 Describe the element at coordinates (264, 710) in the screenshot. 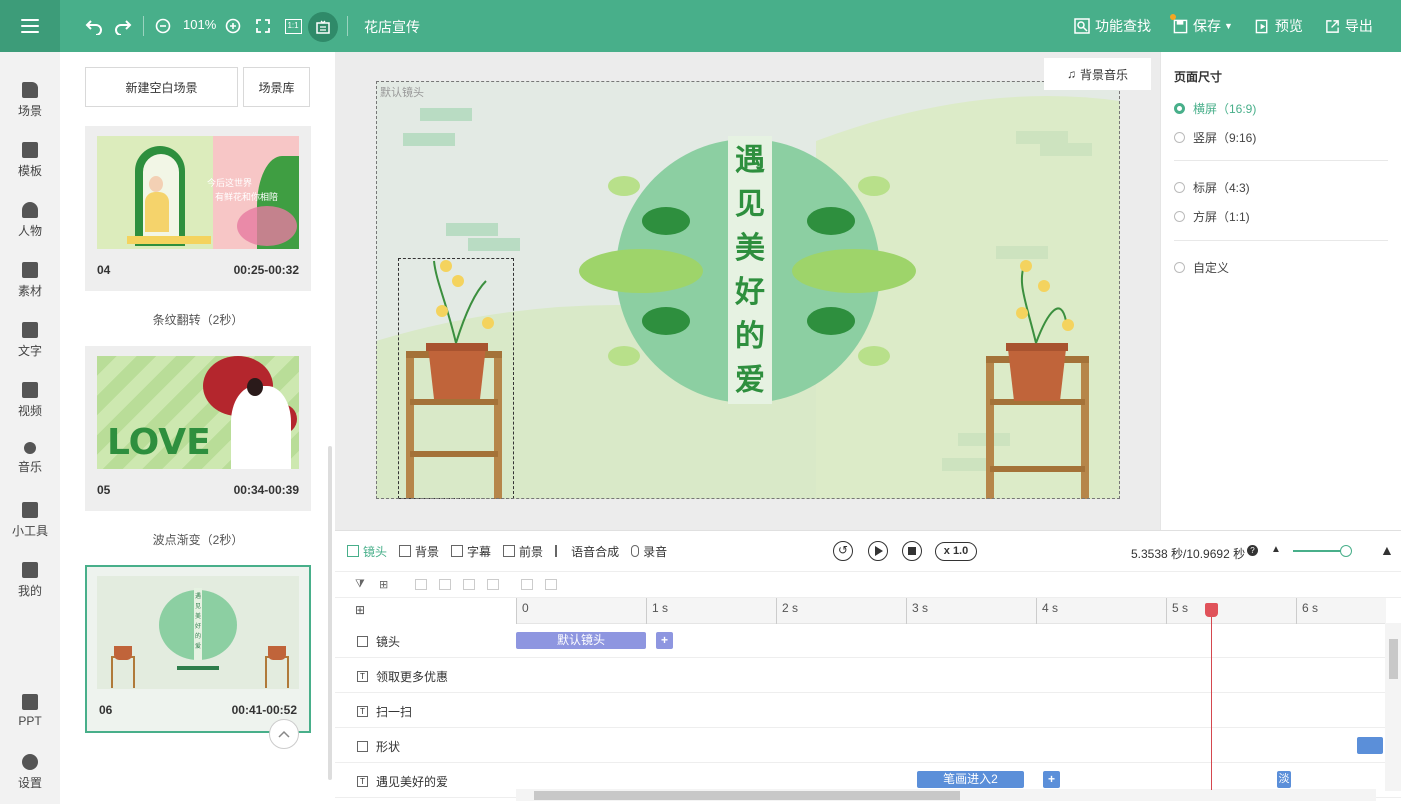

I see `scene-time: 00:41-00:52` at that location.